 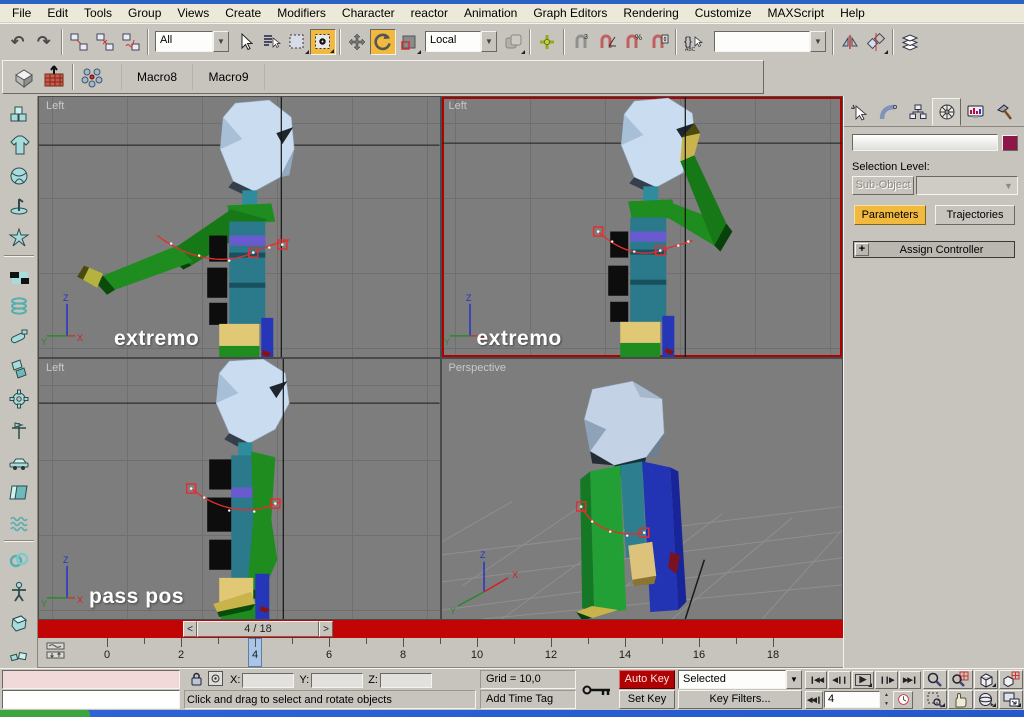 What do you see at coordinates (890, 215) in the screenshot?
I see `parameters-tab: Parameters` at bounding box center [890, 215].